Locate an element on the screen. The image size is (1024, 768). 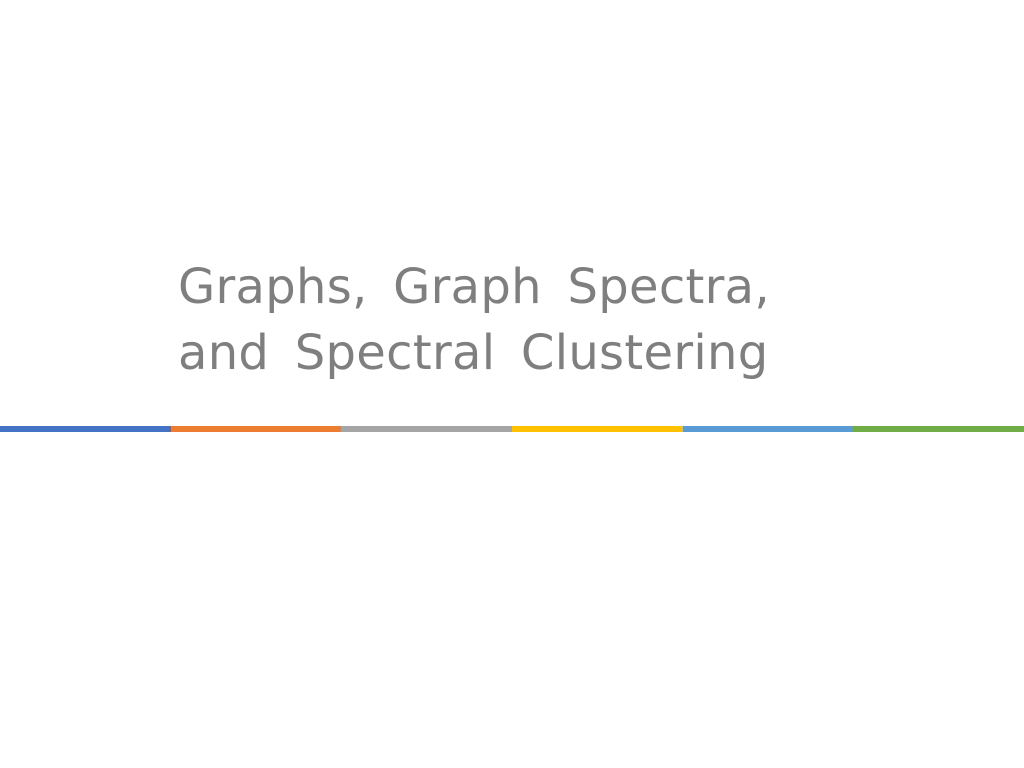
divider-segment-gold is located at coordinates (597, 429).